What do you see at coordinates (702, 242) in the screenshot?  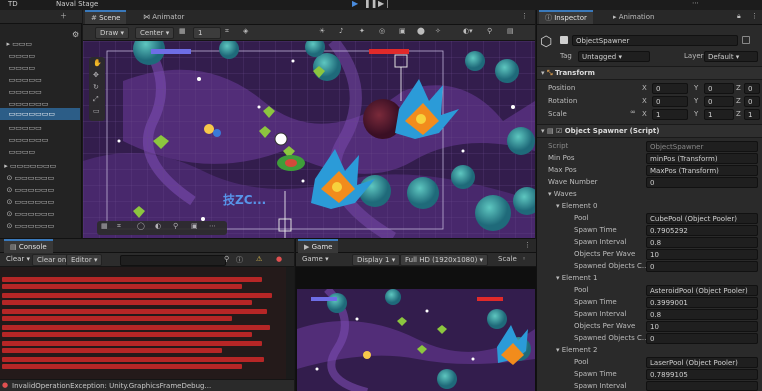 I see `element-0-spawn-interval-field: 0.8` at bounding box center [702, 242].